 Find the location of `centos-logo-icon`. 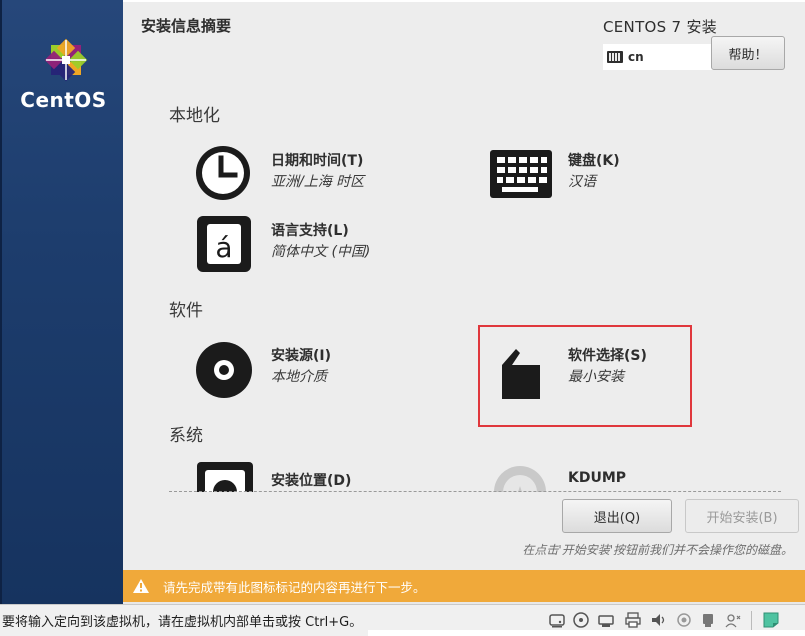

centos-logo-icon is located at coordinates (66, 60).